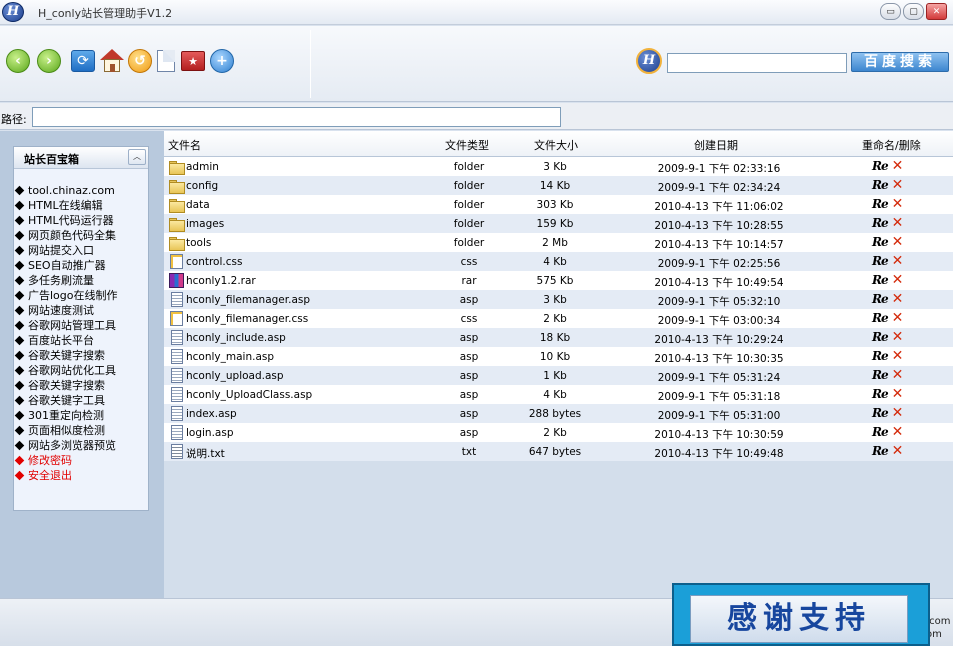 This screenshot has width=953, height=646. What do you see at coordinates (66, 295) in the screenshot?
I see `sidebar-item: 广告logo在线制作` at bounding box center [66, 295].